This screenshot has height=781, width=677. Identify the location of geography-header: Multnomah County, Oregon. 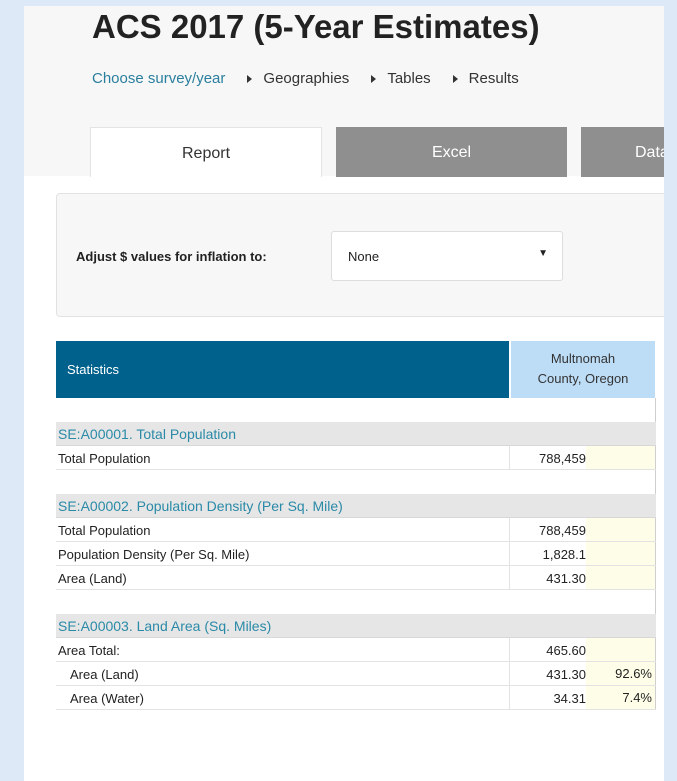
(583, 369).